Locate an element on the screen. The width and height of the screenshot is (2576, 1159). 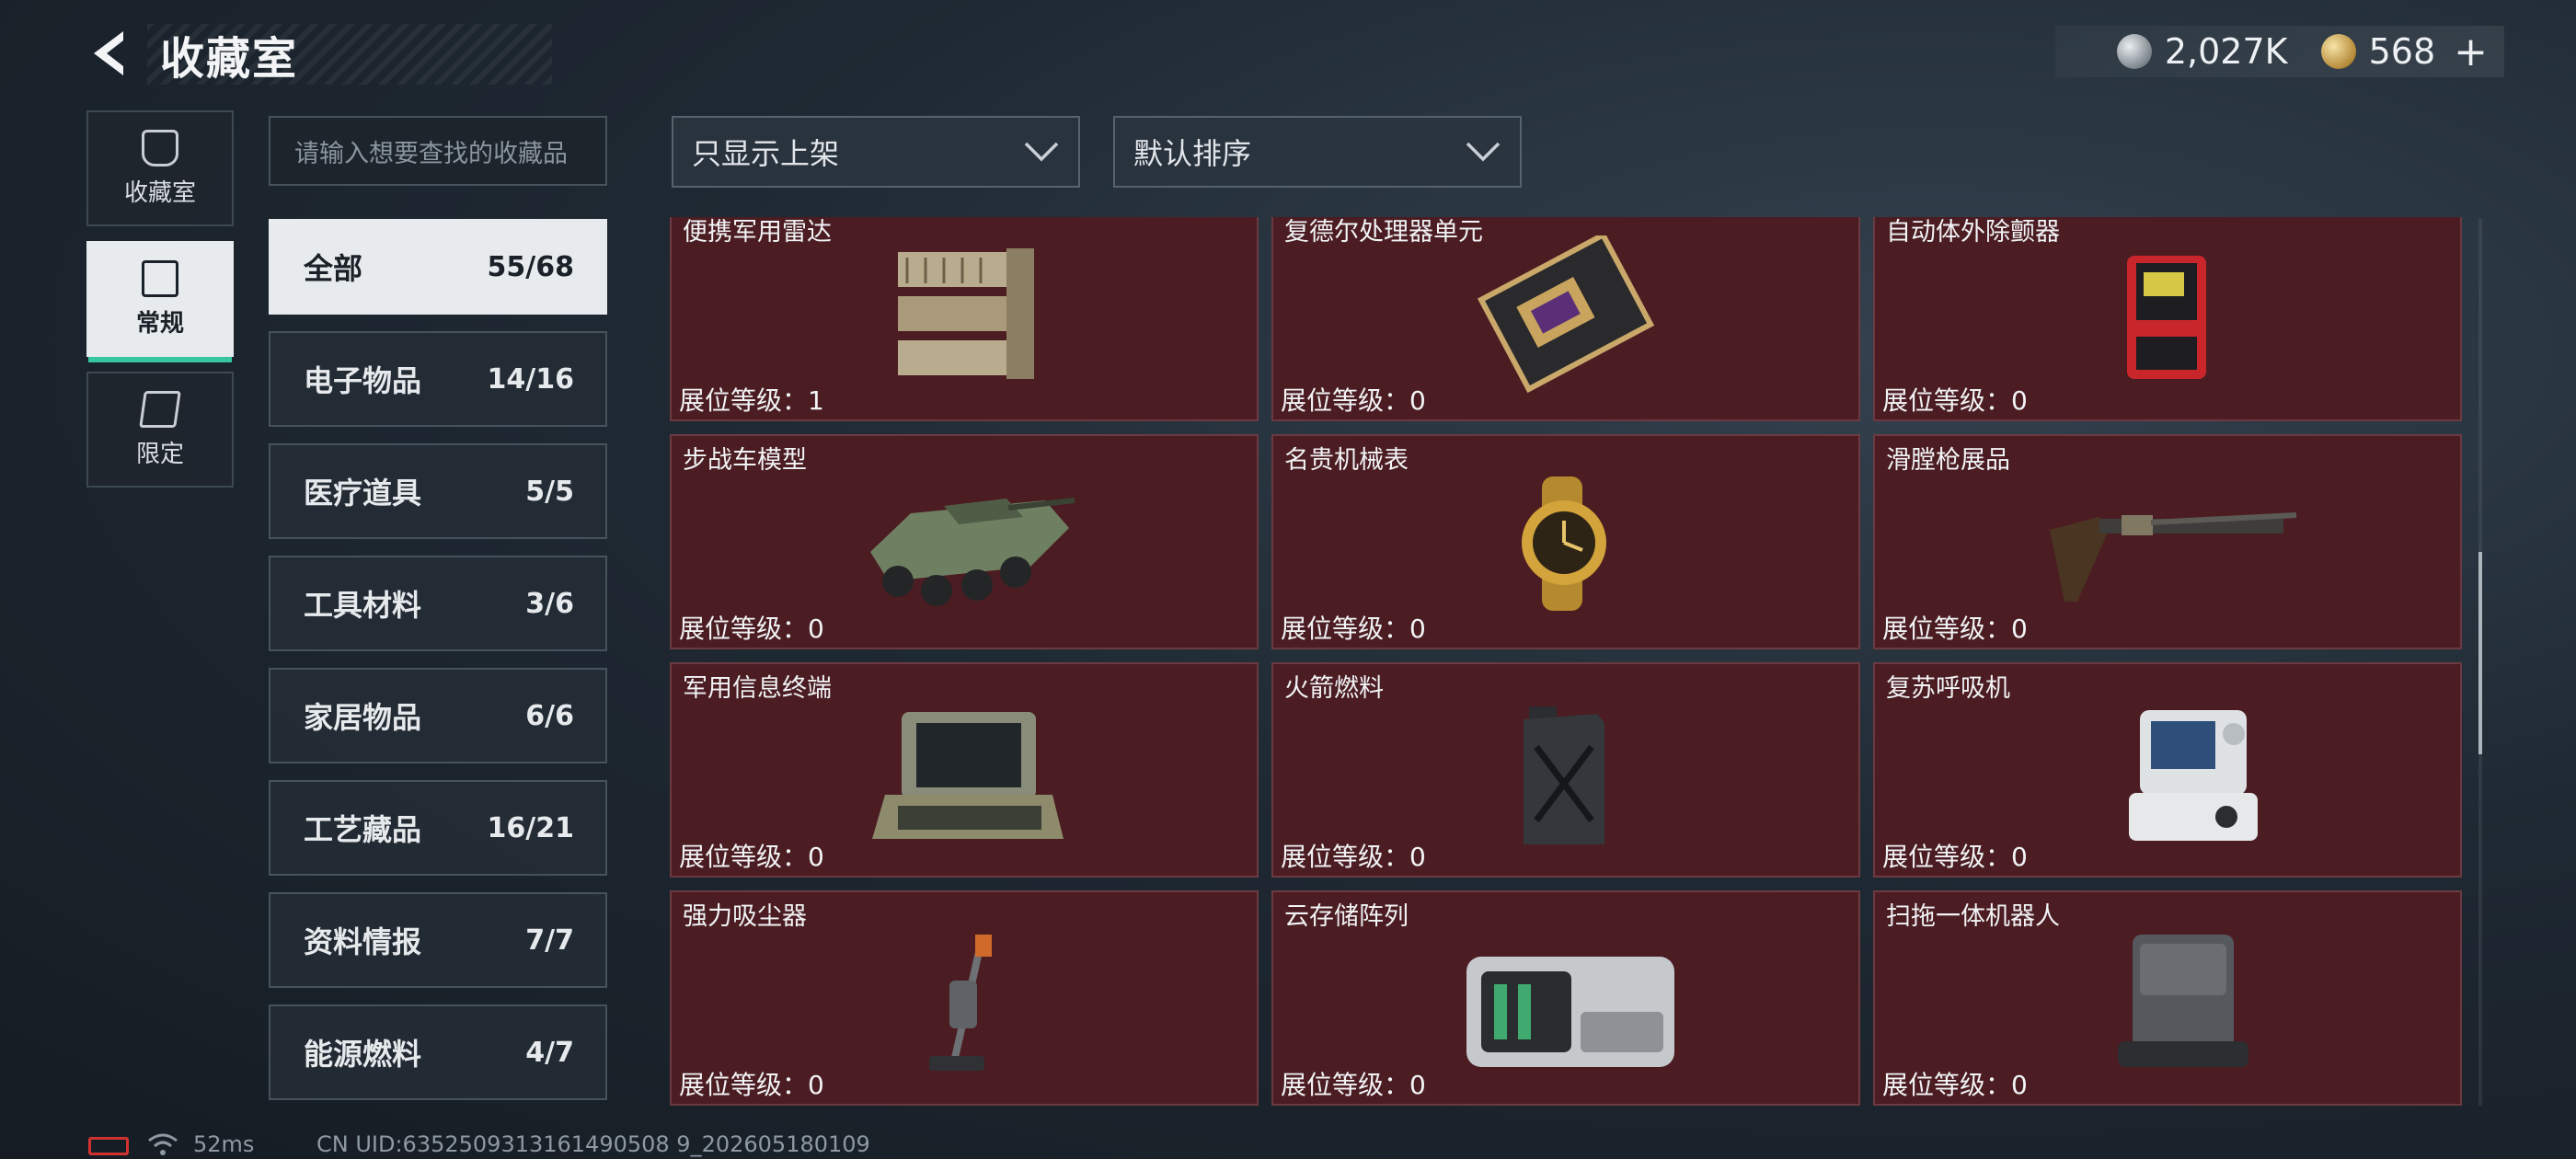
category-count: 3/6 is located at coordinates (549, 603).